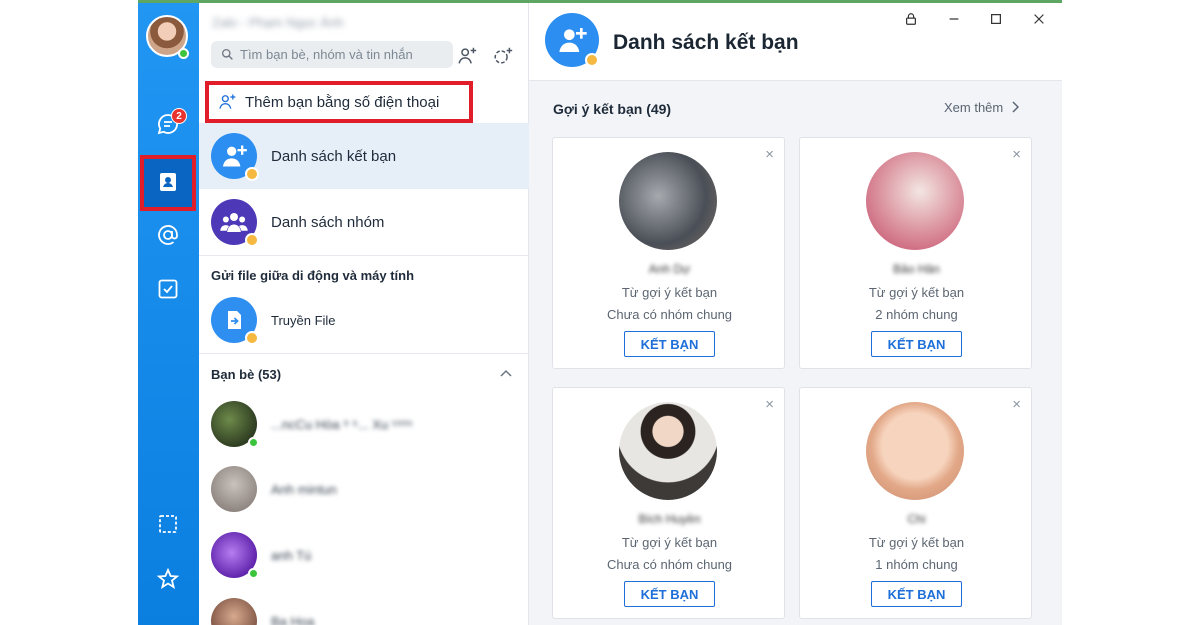 This screenshot has width=1200, height=625. I want to click on suggestion-name: Chi, so click(916, 519).